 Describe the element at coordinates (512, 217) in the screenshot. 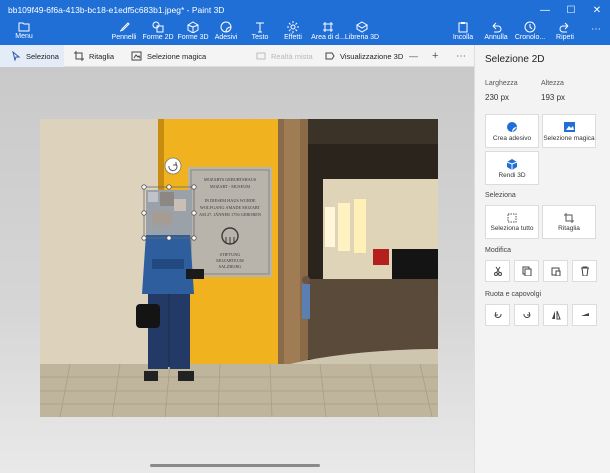

I see `select-all-icon` at that location.